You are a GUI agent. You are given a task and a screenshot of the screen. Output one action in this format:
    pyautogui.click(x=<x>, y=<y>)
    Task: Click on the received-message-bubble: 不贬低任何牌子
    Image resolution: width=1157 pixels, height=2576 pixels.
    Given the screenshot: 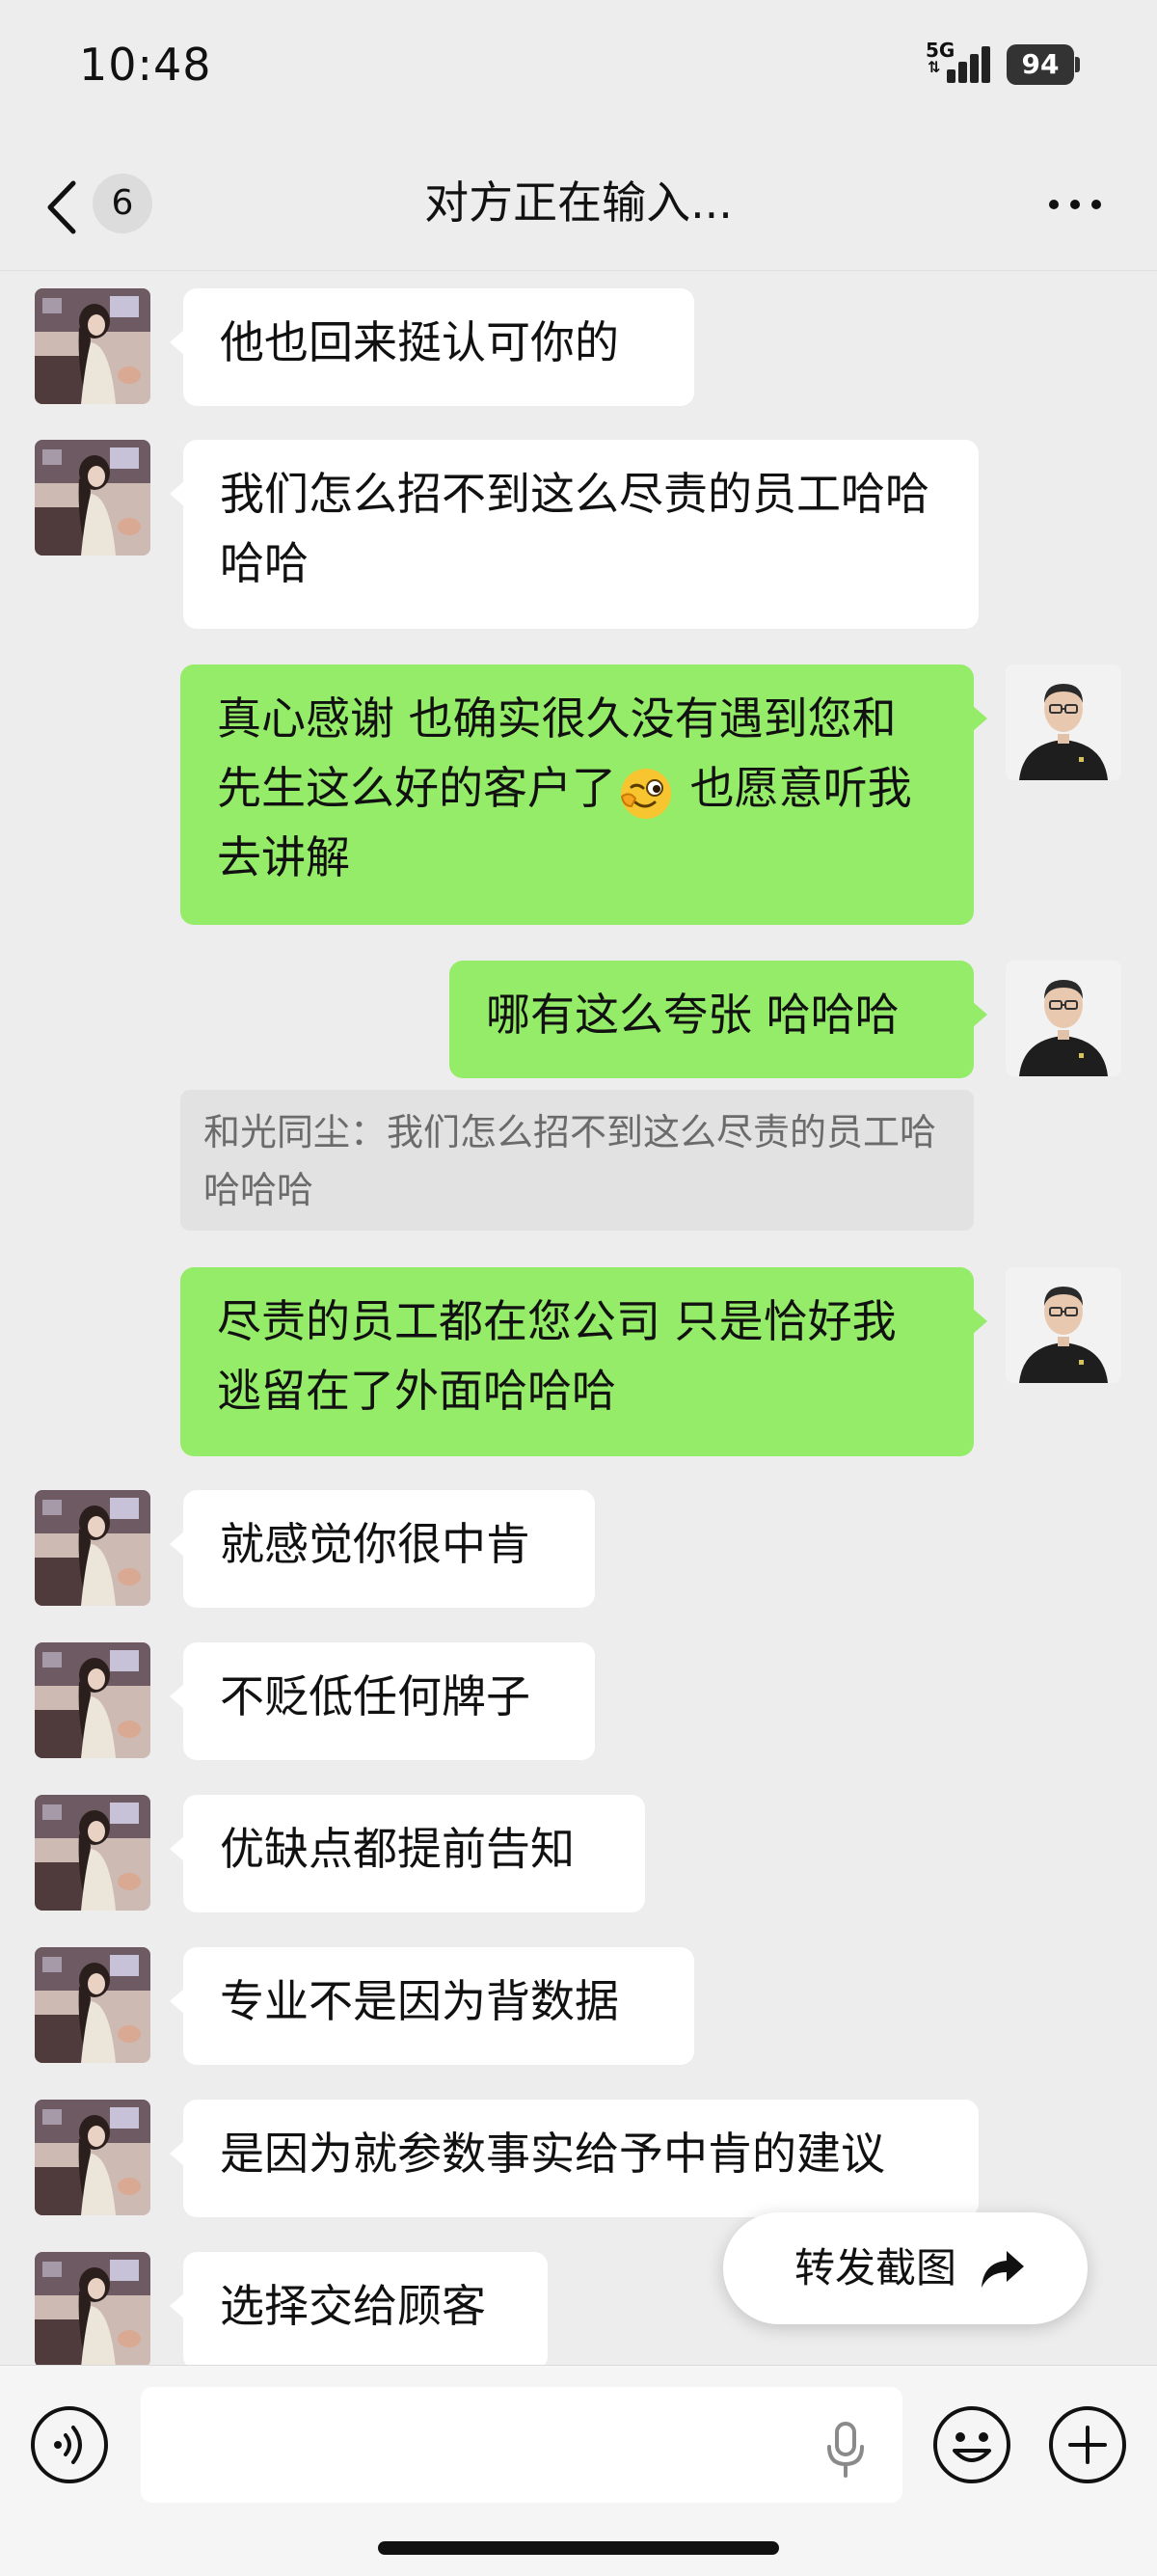 What is the action you would take?
    pyautogui.click(x=382, y=1701)
    